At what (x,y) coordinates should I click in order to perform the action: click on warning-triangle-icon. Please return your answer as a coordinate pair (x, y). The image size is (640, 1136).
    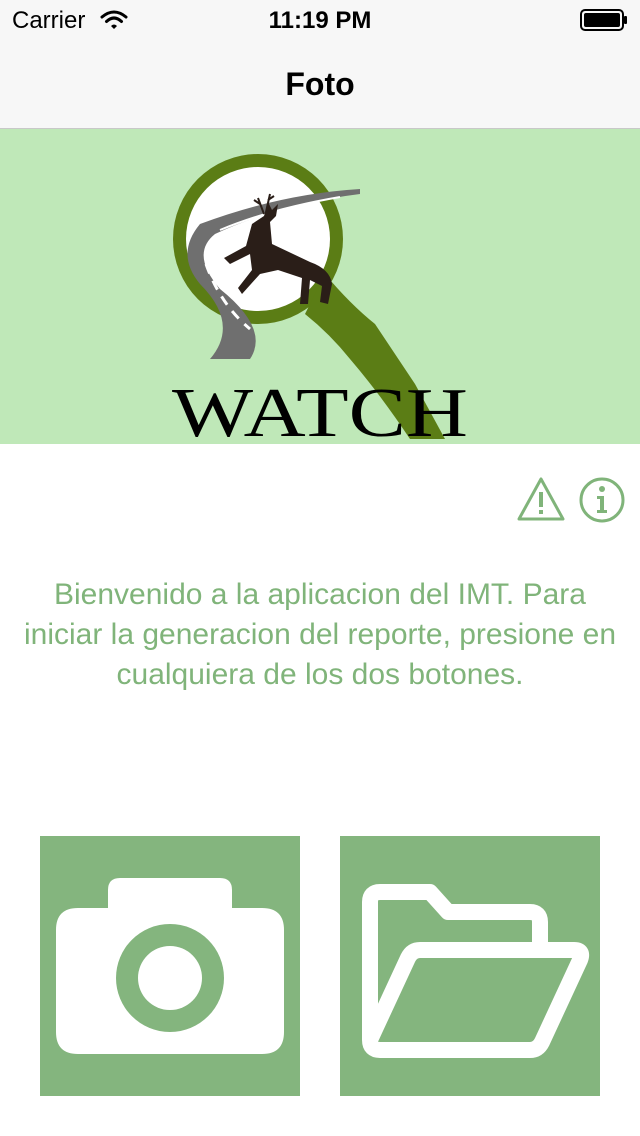
    Looking at the image, I should click on (541, 499).